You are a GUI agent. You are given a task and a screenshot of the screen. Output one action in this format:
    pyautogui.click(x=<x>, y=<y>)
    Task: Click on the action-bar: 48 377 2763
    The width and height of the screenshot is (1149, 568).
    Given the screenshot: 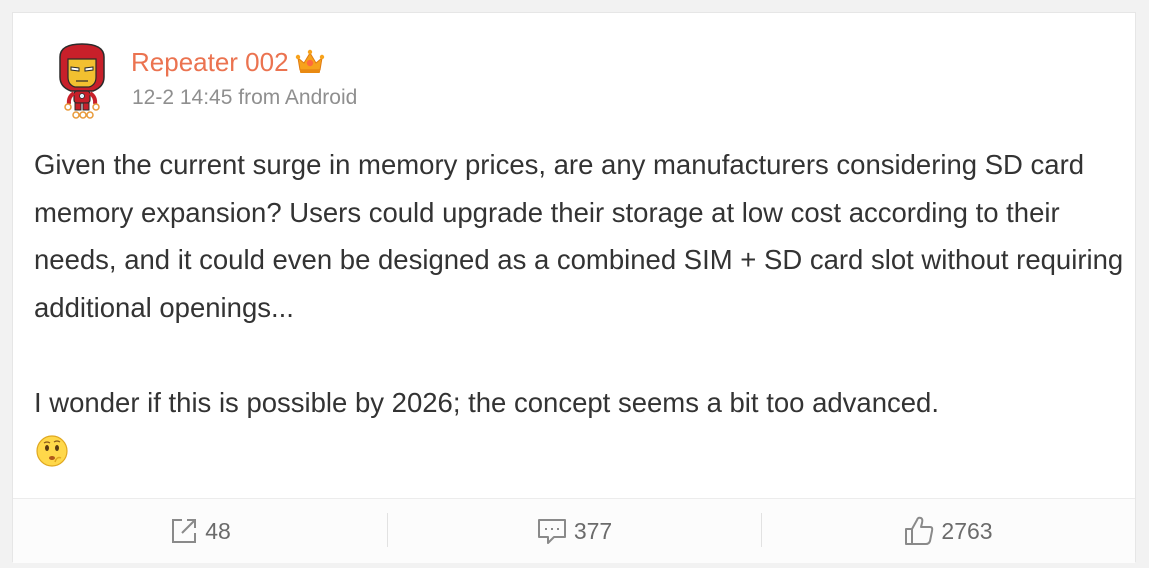 What is the action you would take?
    pyautogui.click(x=574, y=530)
    